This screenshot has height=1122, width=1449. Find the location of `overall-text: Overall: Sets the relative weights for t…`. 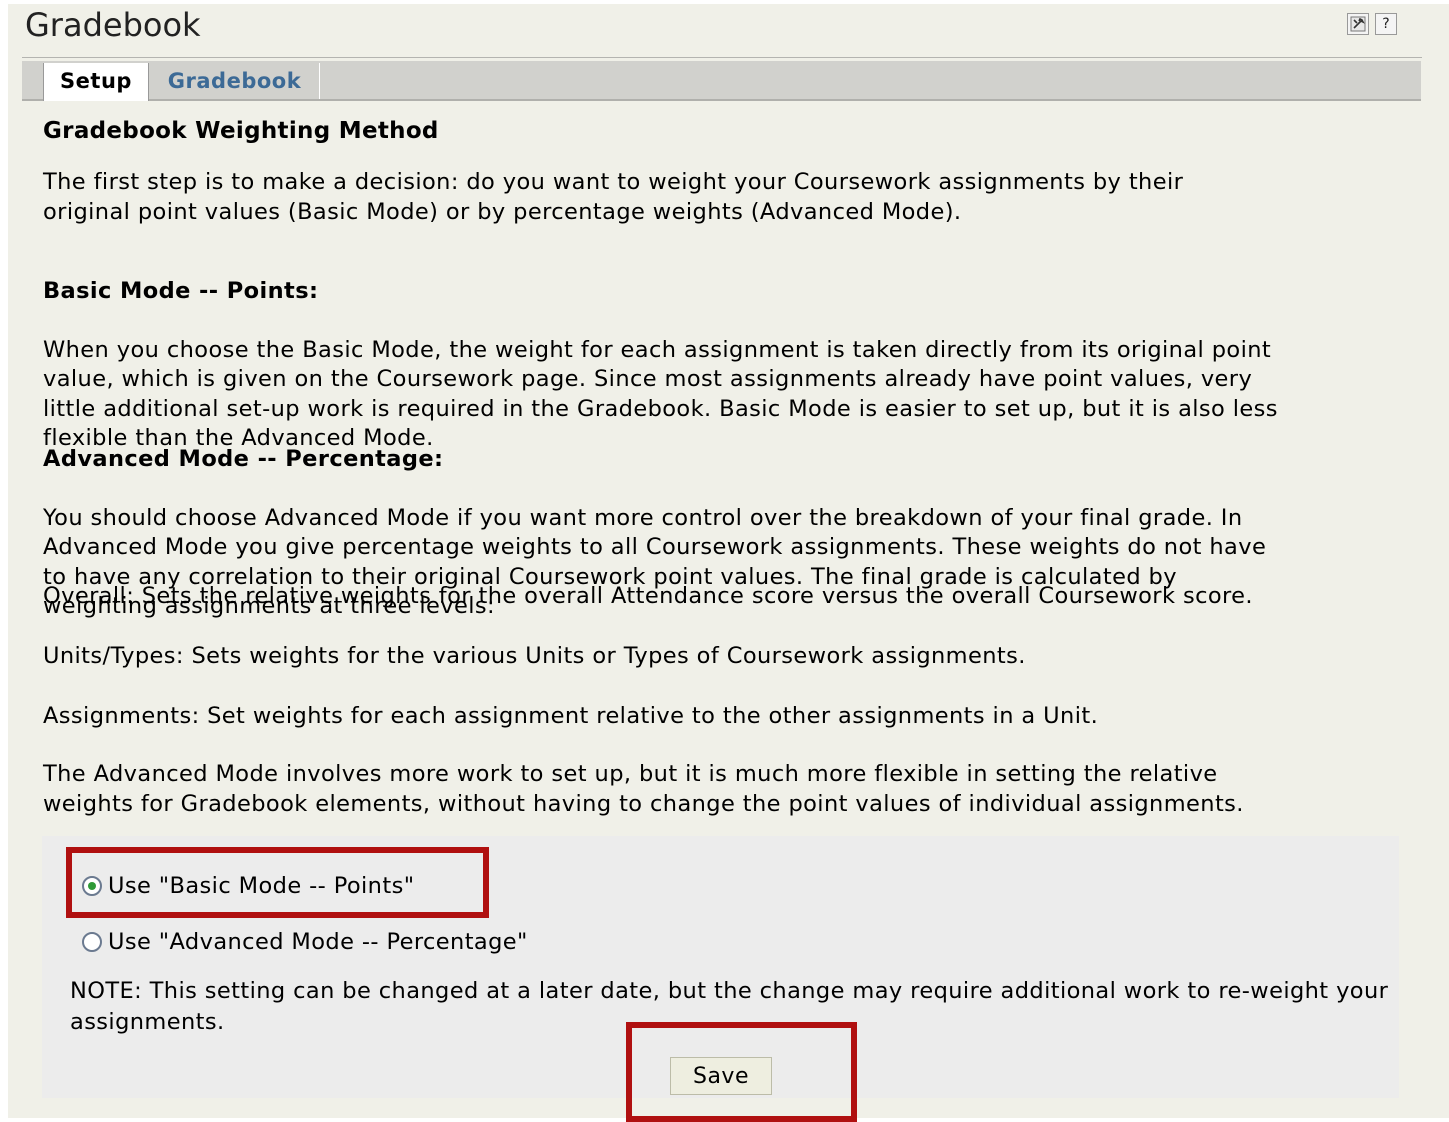

overall-text: Overall: Sets the relative weights for t… is located at coordinates (648, 596).